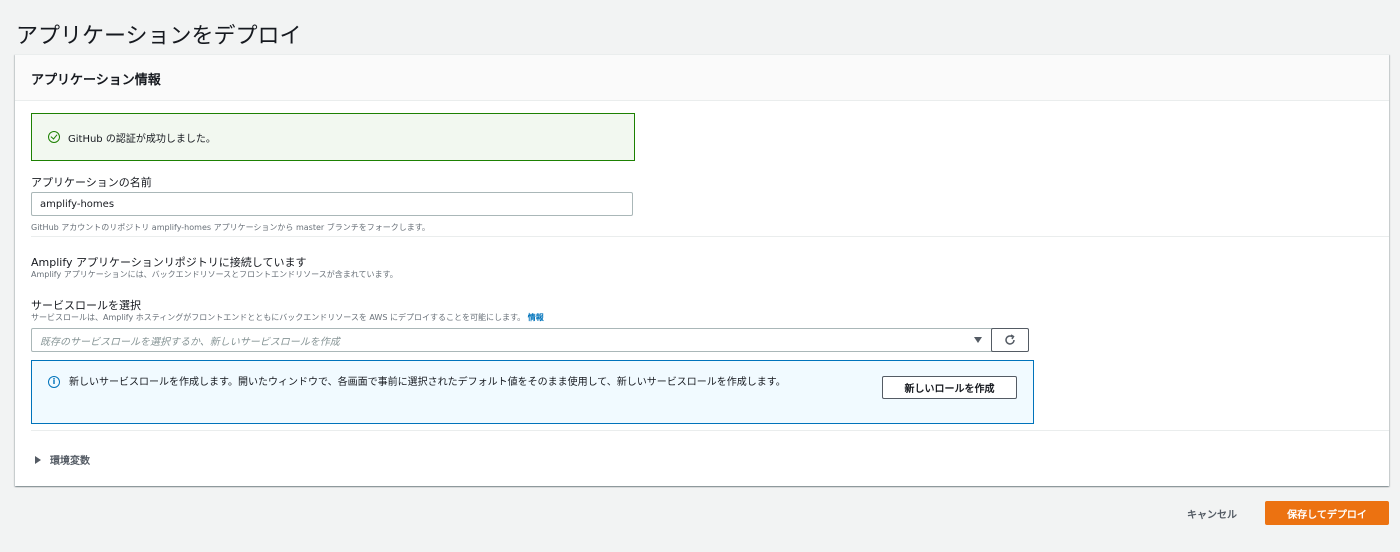 This screenshot has width=1400, height=552. Describe the element at coordinates (96, 80) in the screenshot. I see `card-title: アプリケーション情報` at that location.